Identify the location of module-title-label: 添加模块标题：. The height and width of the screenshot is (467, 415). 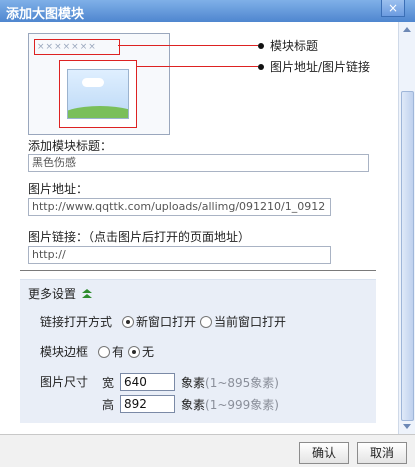
(70, 146).